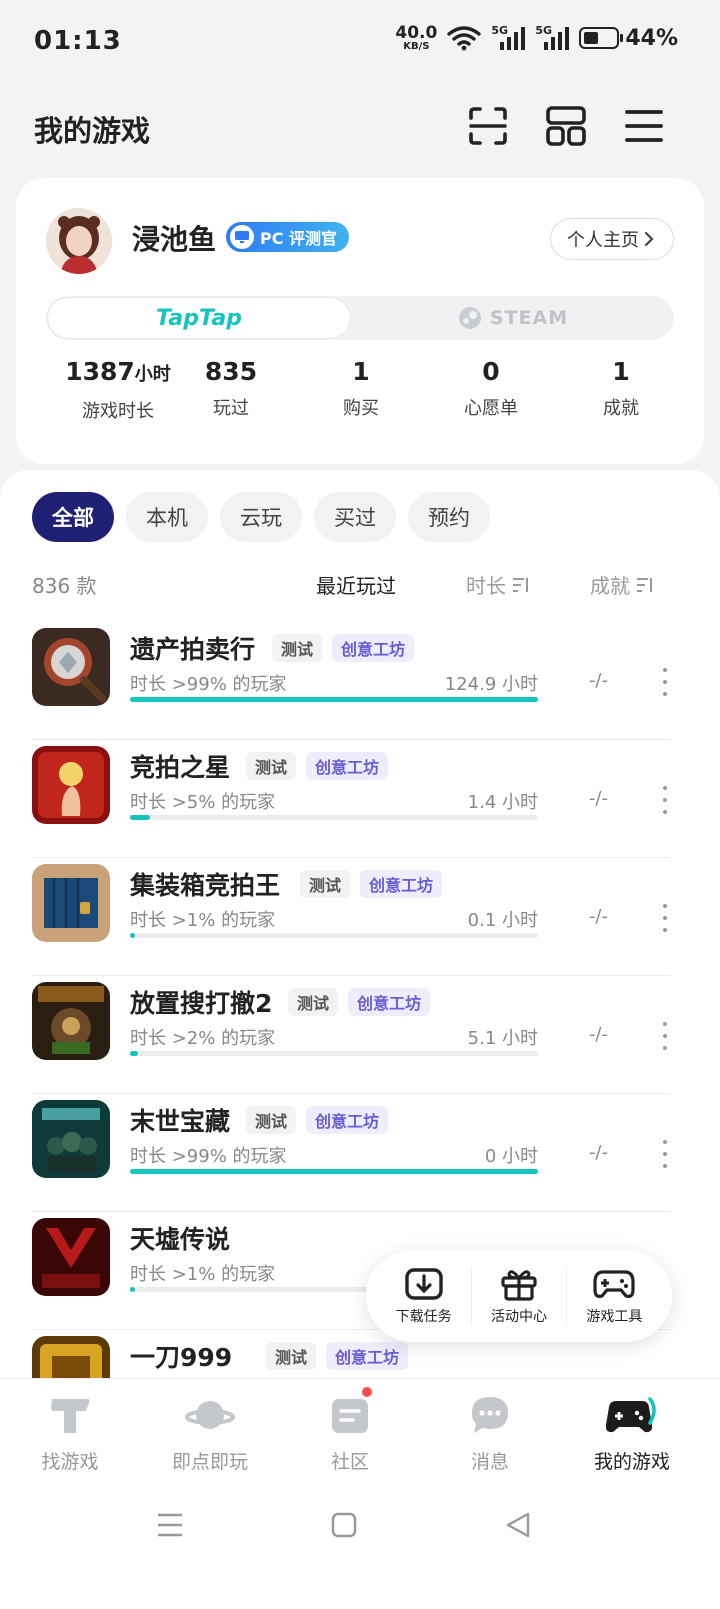 The image size is (720, 1609). What do you see at coordinates (508, 38) in the screenshot?
I see `signal-icon-1: 5G` at bounding box center [508, 38].